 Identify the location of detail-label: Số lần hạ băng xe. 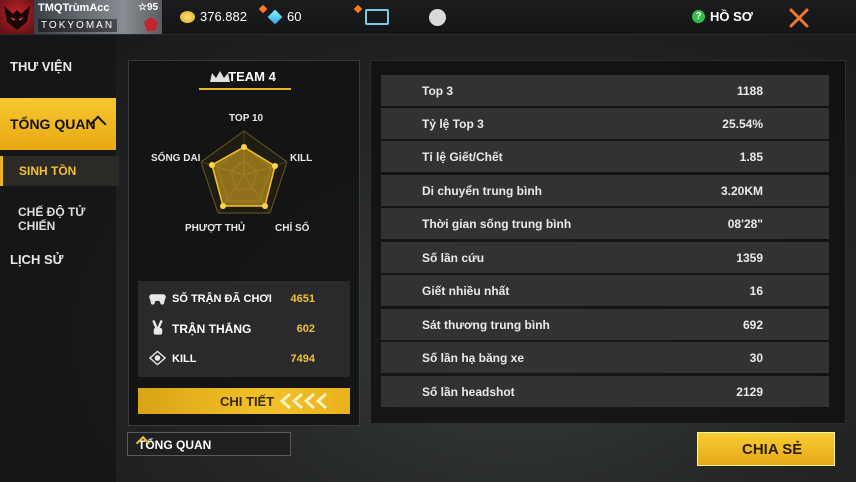
(473, 358).